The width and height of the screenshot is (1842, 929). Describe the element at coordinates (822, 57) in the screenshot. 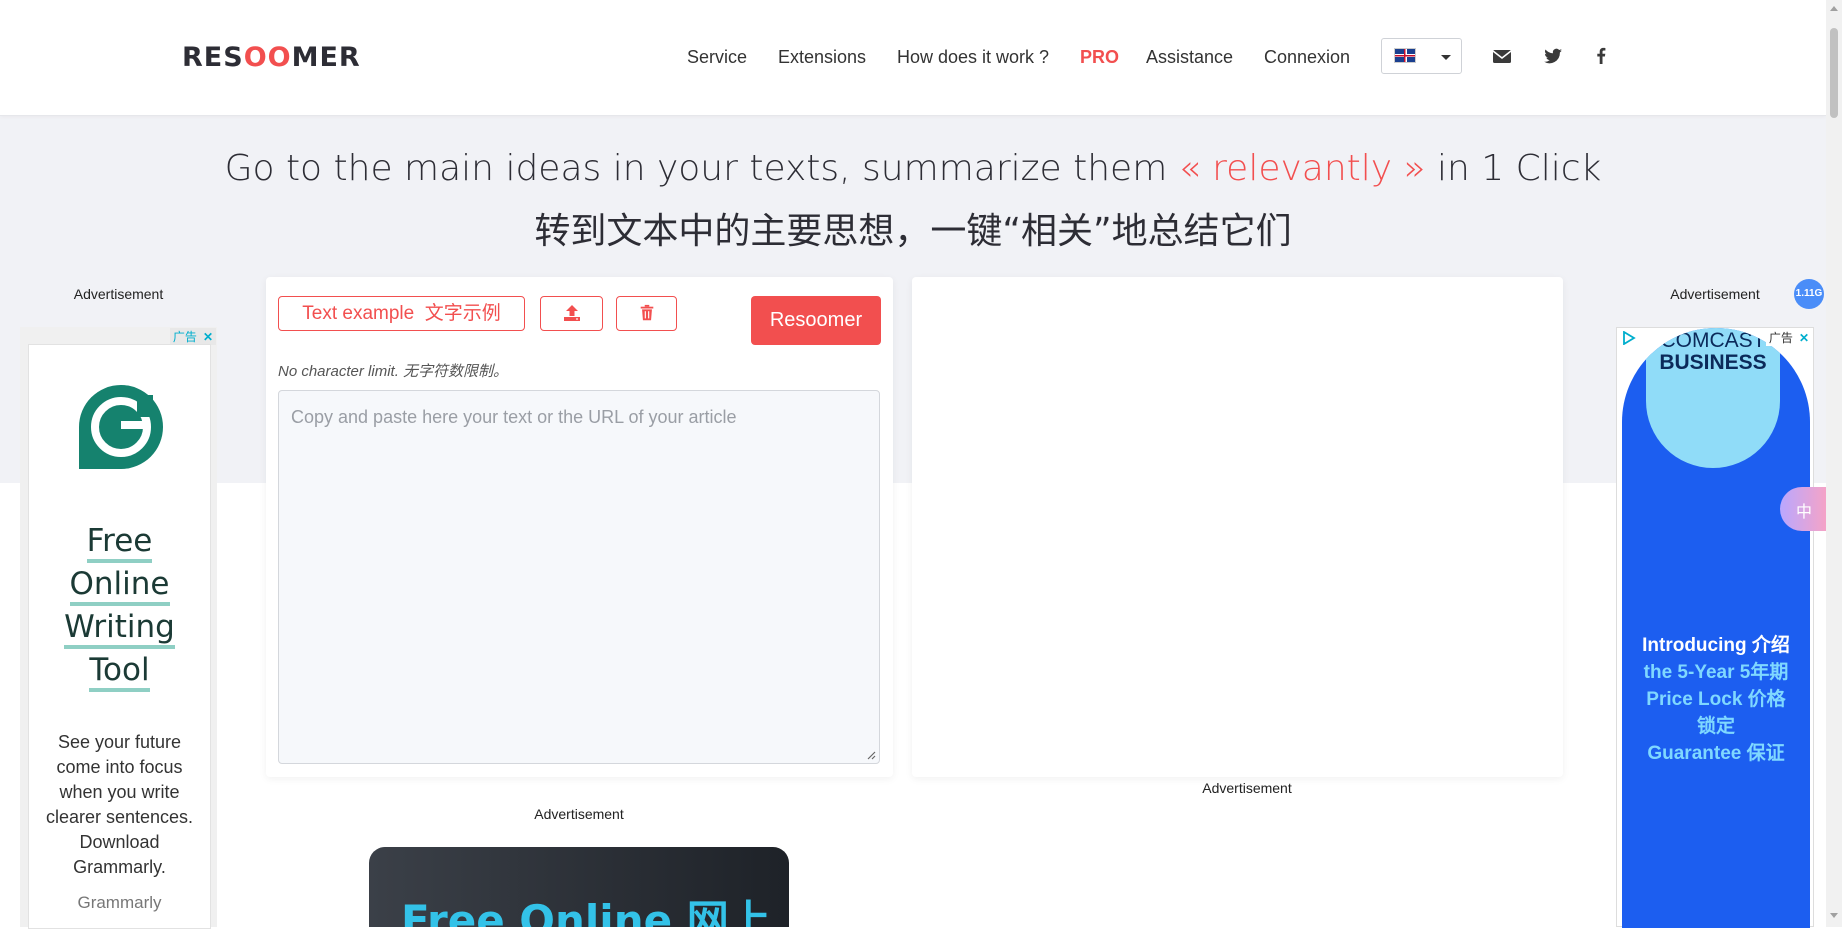

I see `nav-extensions: Extensions` at that location.